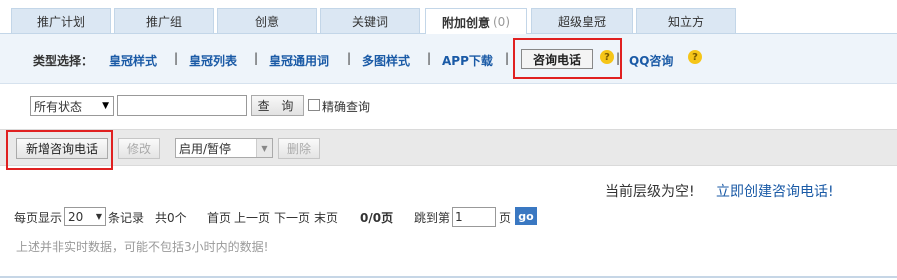 Image resolution: width=897 pixels, height=280 pixels. Describe the element at coordinates (501, 22) in the screenshot. I see `tab-count: (0)` at that location.